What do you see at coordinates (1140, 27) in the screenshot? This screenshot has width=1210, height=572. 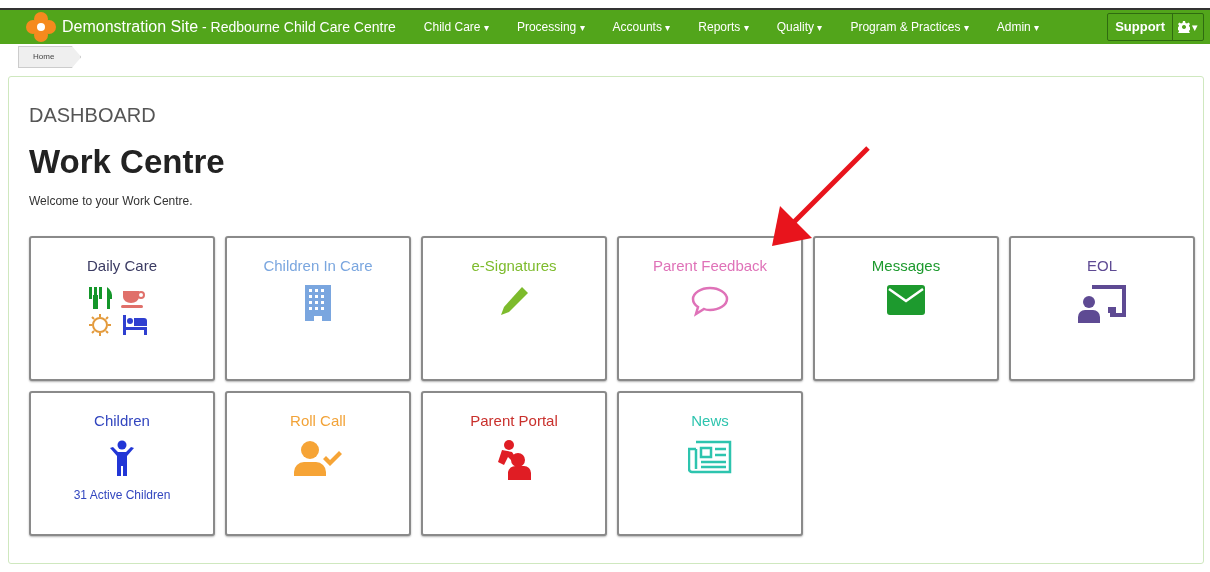 I see `support-button: Support` at bounding box center [1140, 27].